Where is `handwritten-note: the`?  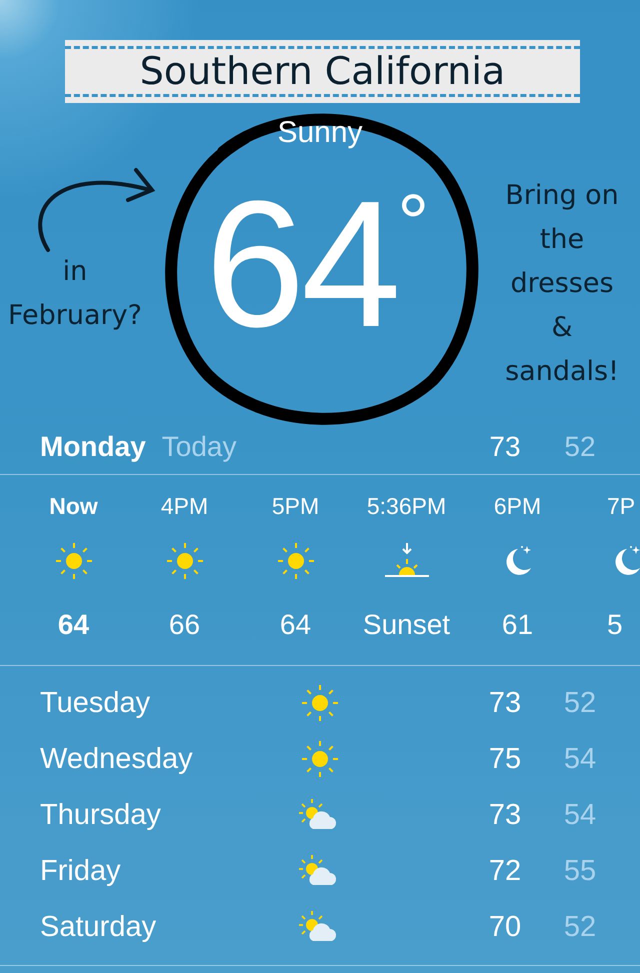
handwritten-note: the is located at coordinates (562, 240).